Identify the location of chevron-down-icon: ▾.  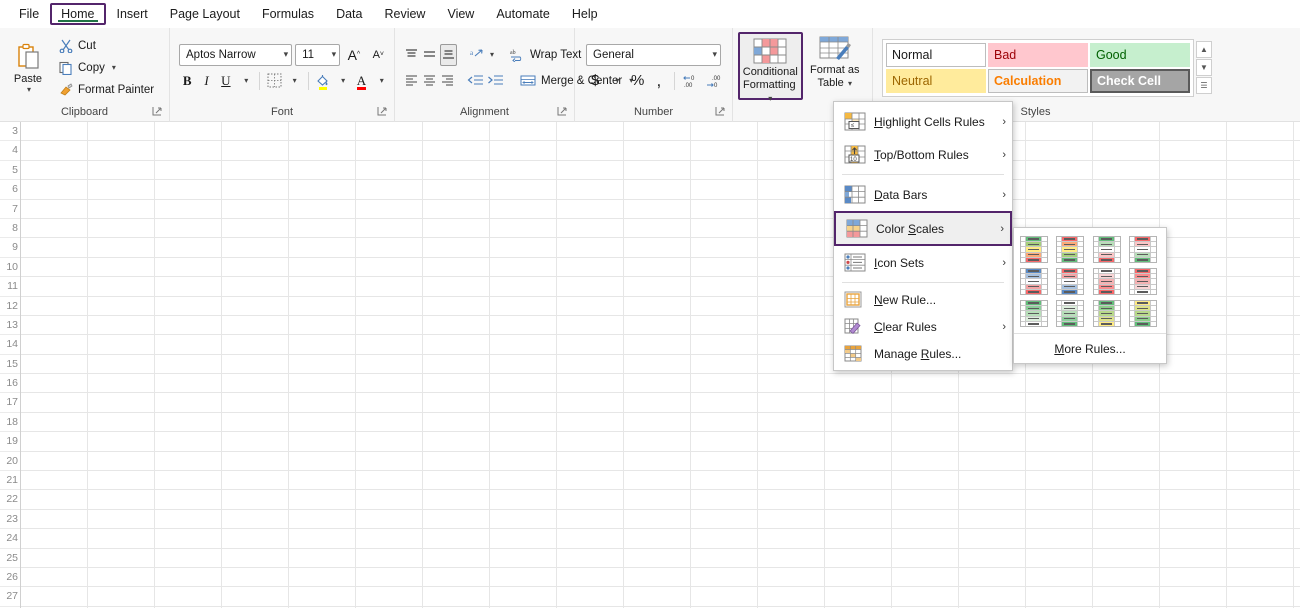
(284, 54).